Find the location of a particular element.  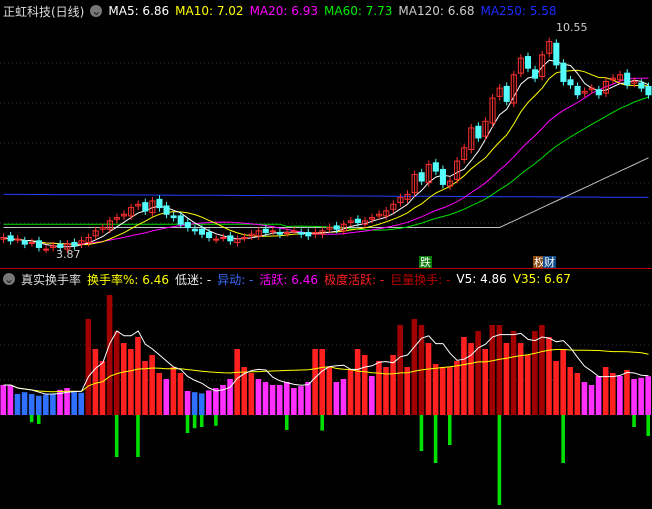

low-price-label: 3.87 is located at coordinates (68, 254).